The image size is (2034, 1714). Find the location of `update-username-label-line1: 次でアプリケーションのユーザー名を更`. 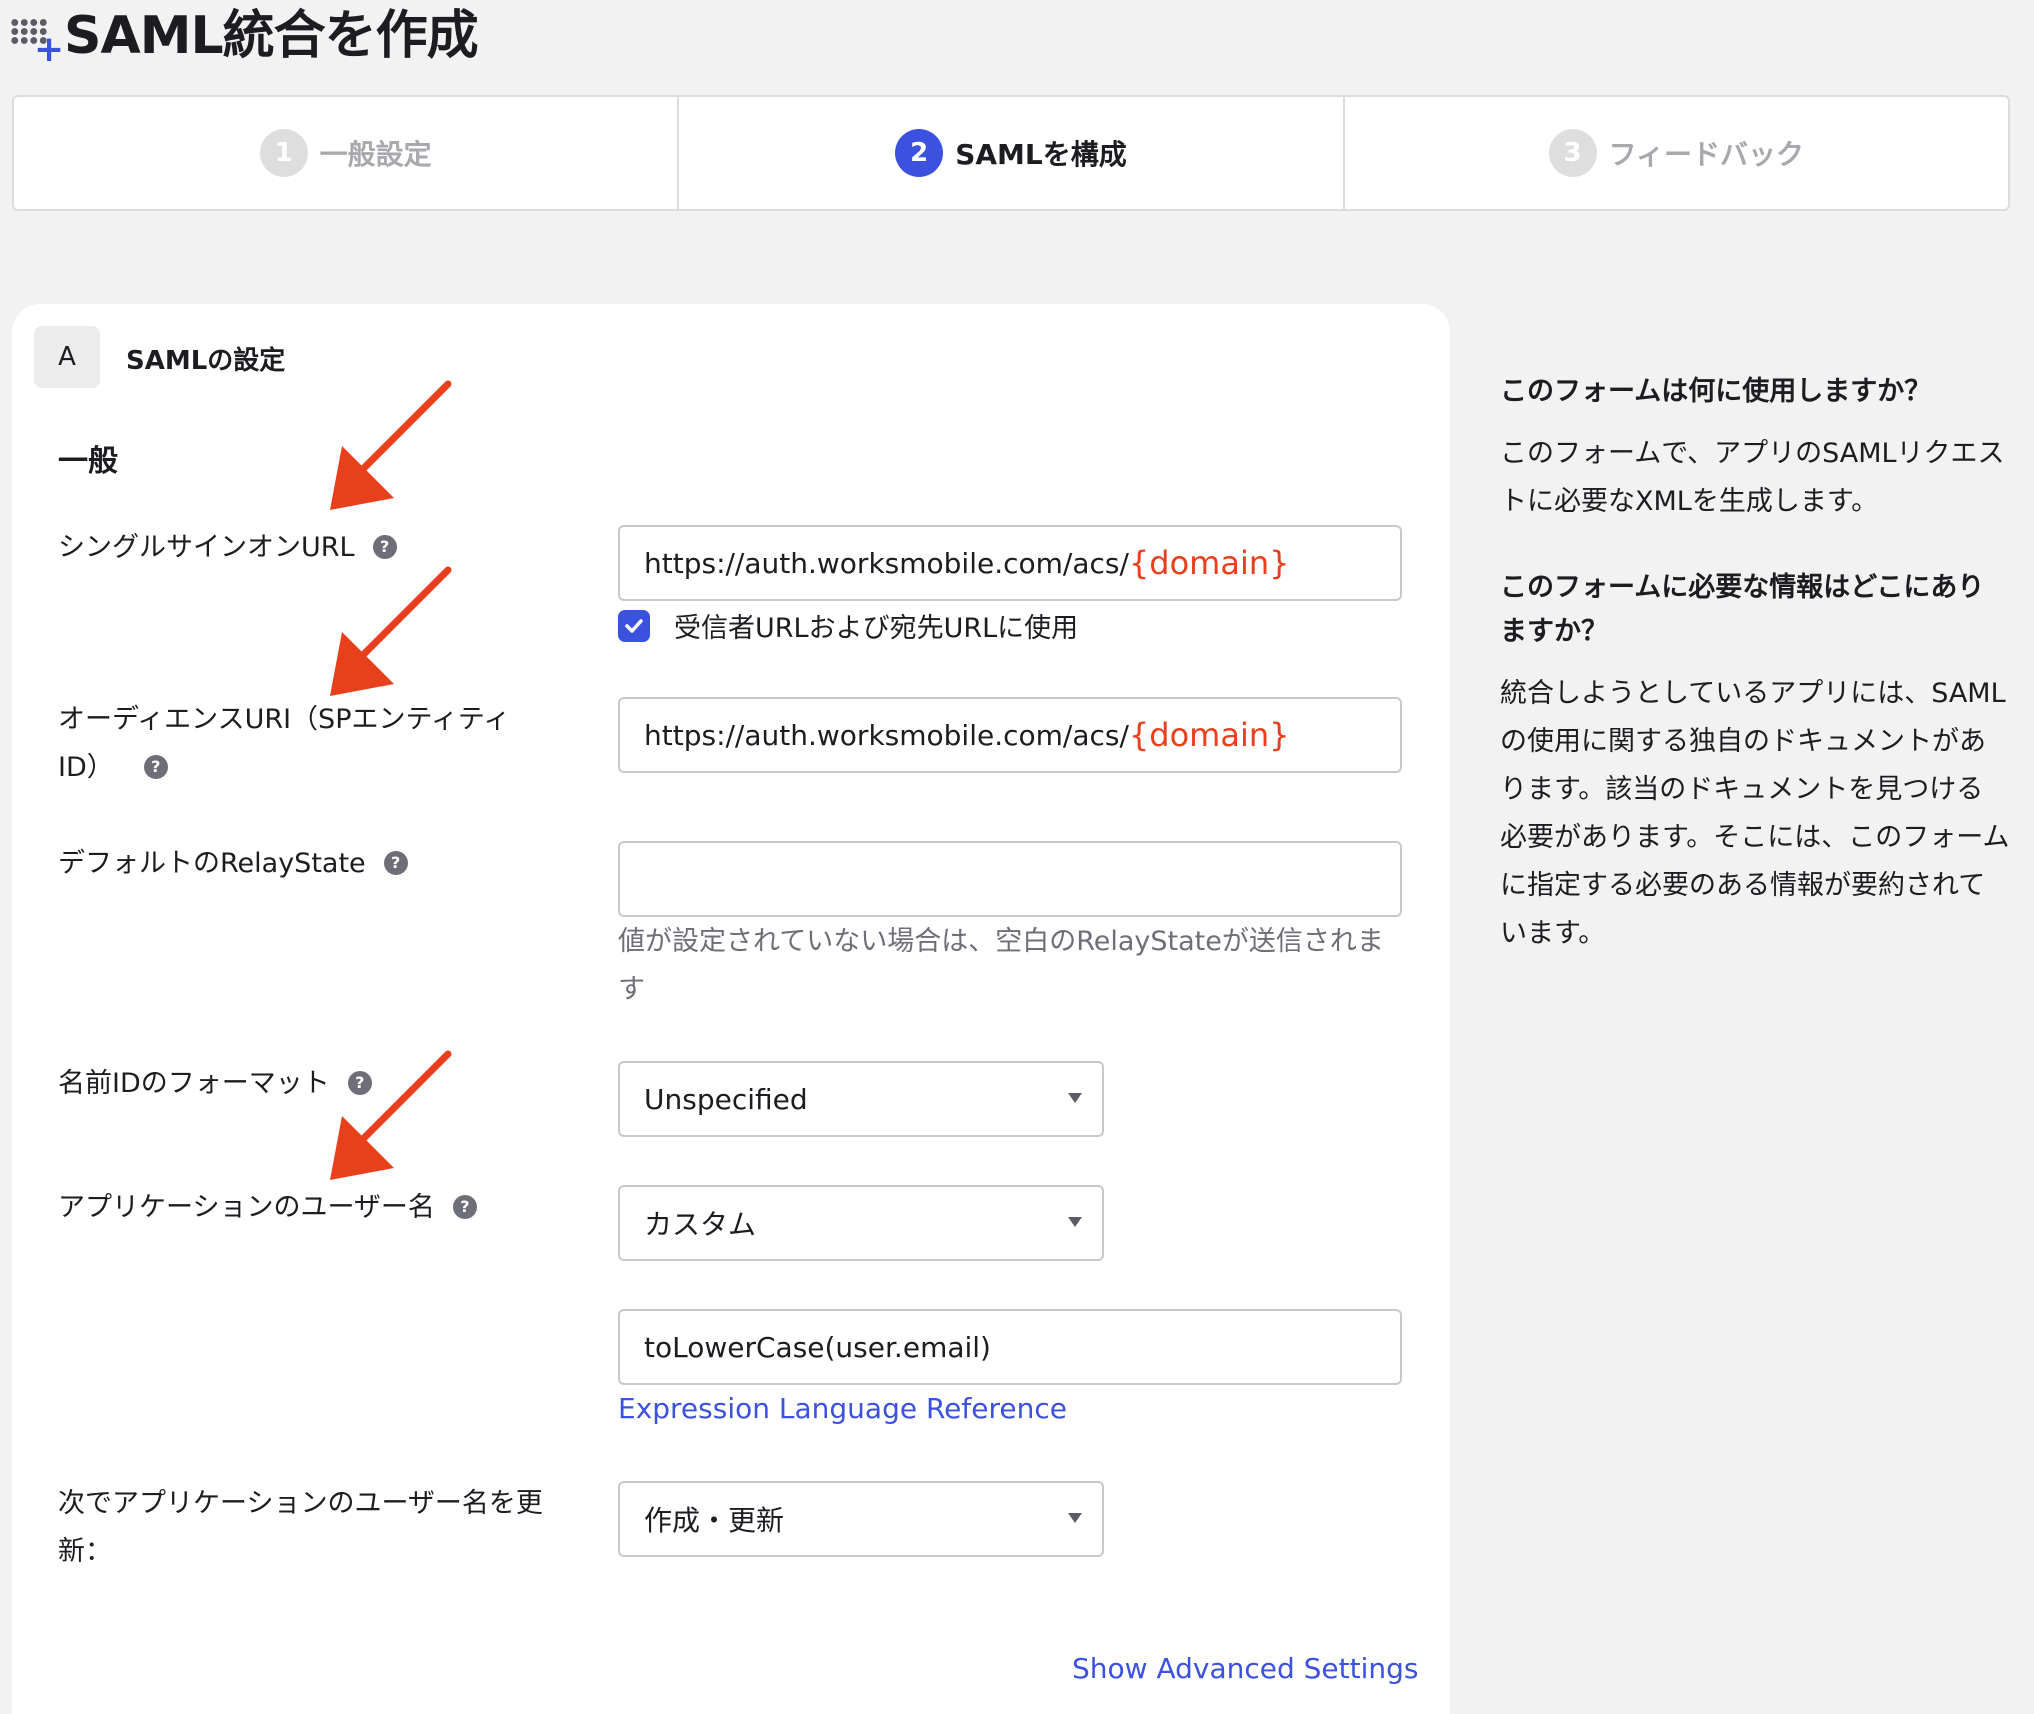

update-username-label-line1: 次でアプリケーションのユーザー名を更 is located at coordinates (300, 1503).